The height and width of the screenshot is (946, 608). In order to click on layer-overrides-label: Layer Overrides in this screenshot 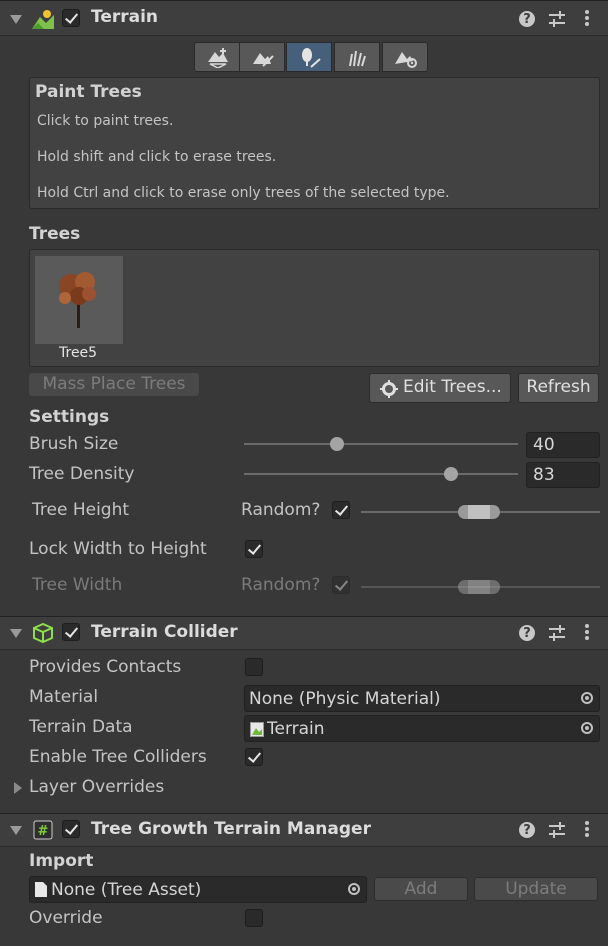, I will do `click(96, 787)`.